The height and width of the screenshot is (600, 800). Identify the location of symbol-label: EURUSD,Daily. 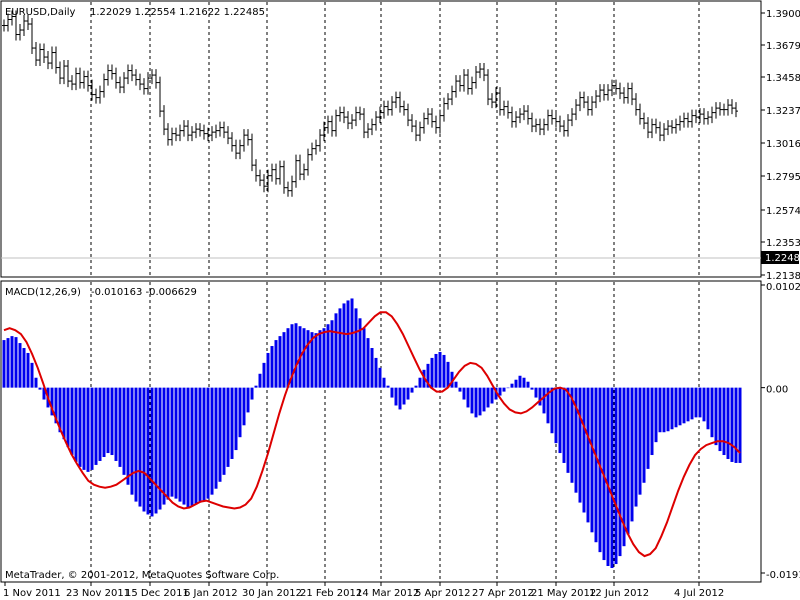
(40, 12).